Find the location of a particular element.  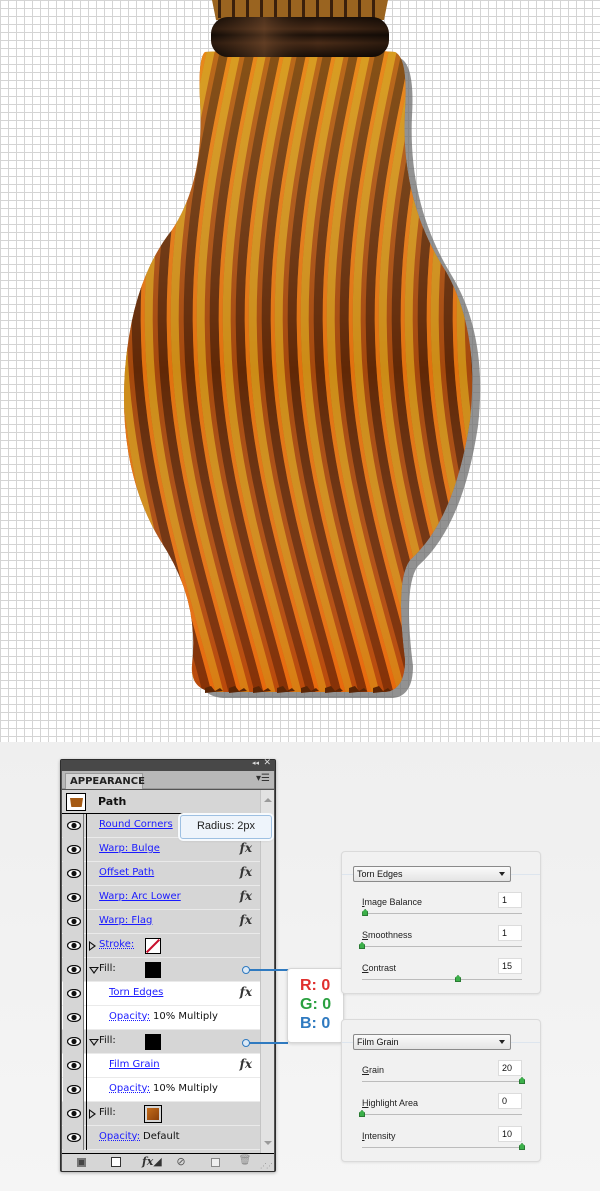

effect-link: Torn Edges is located at coordinates (136, 992).